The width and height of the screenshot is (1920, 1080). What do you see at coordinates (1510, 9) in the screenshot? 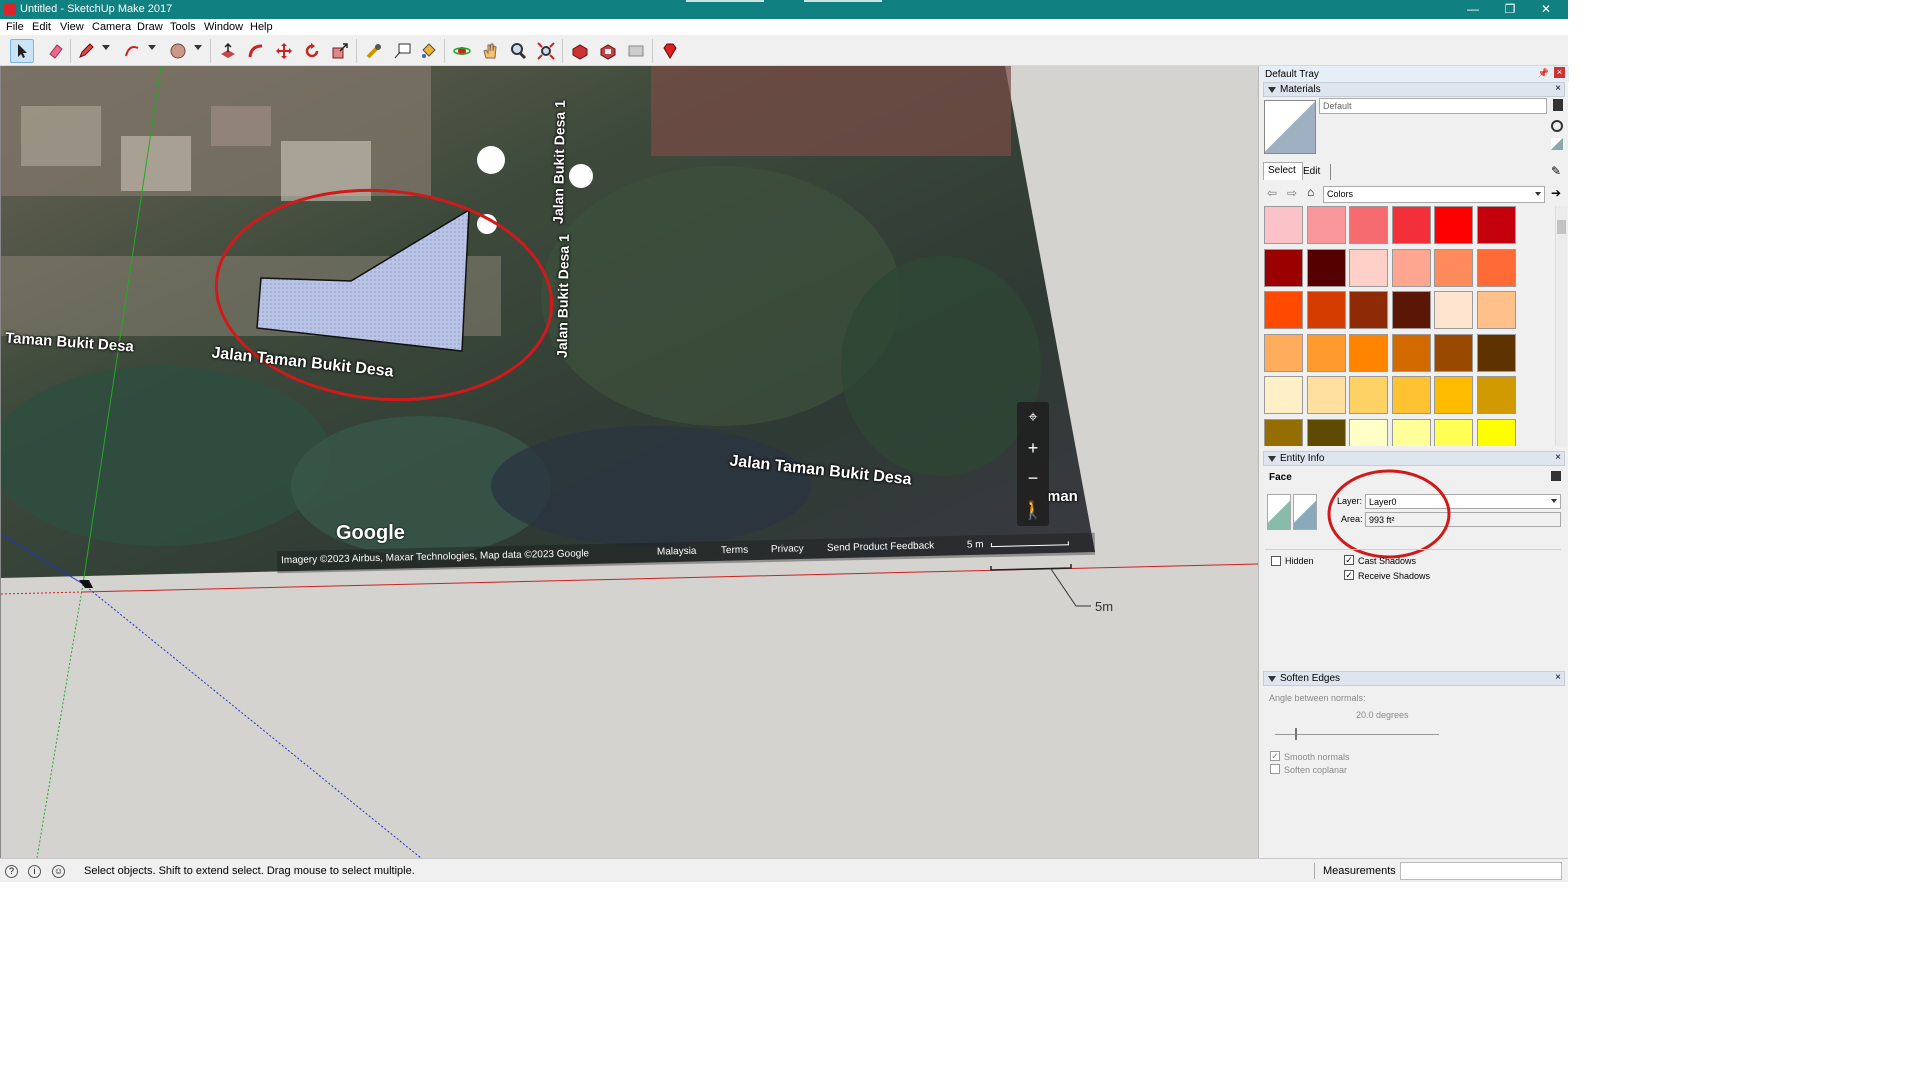
I see `maximize-button: ❐` at bounding box center [1510, 9].